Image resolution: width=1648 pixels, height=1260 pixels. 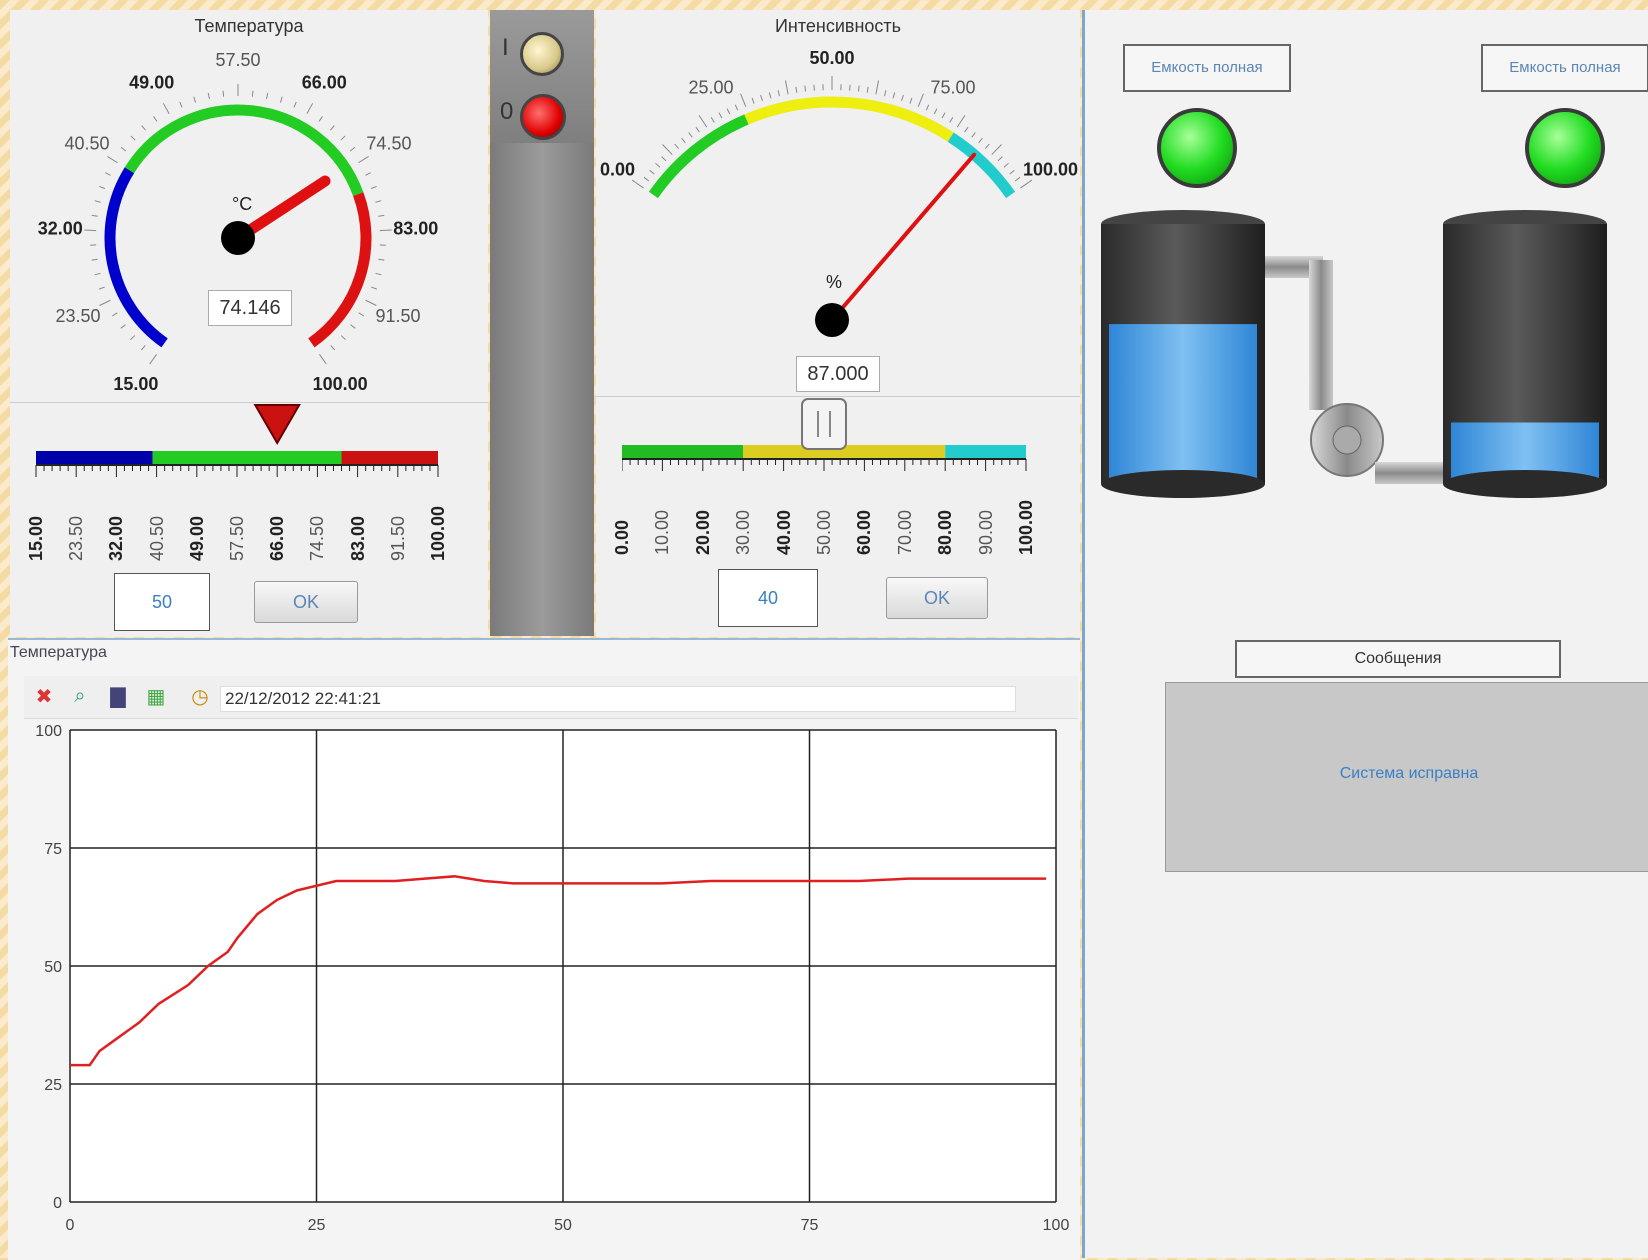 I want to click on chart-x-tick-label: 100, so click(x=1056, y=1225).